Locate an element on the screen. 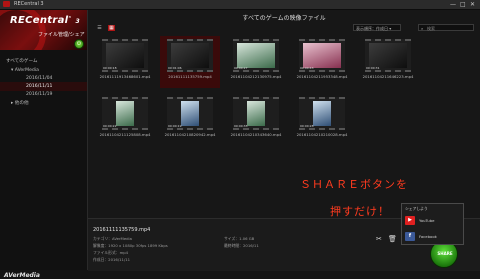  list-view-button: ☰ is located at coordinates (99, 28).